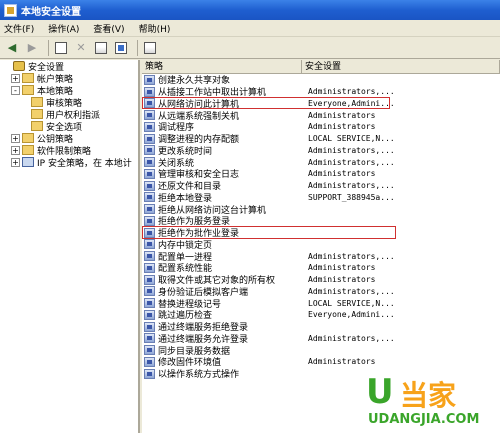 This screenshot has width=500, height=433. Describe the element at coordinates (321, 245) in the screenshot. I see `policy-row: 内存中锁定页` at that location.